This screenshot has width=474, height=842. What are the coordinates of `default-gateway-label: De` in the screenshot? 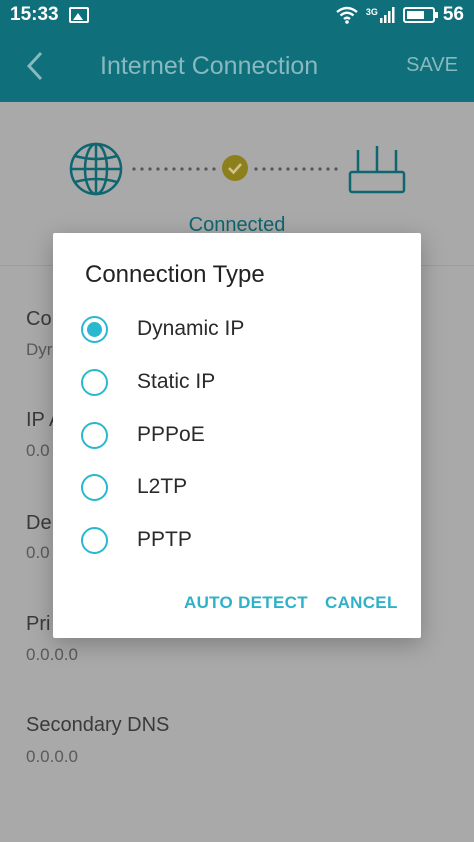 It's located at (39, 523).